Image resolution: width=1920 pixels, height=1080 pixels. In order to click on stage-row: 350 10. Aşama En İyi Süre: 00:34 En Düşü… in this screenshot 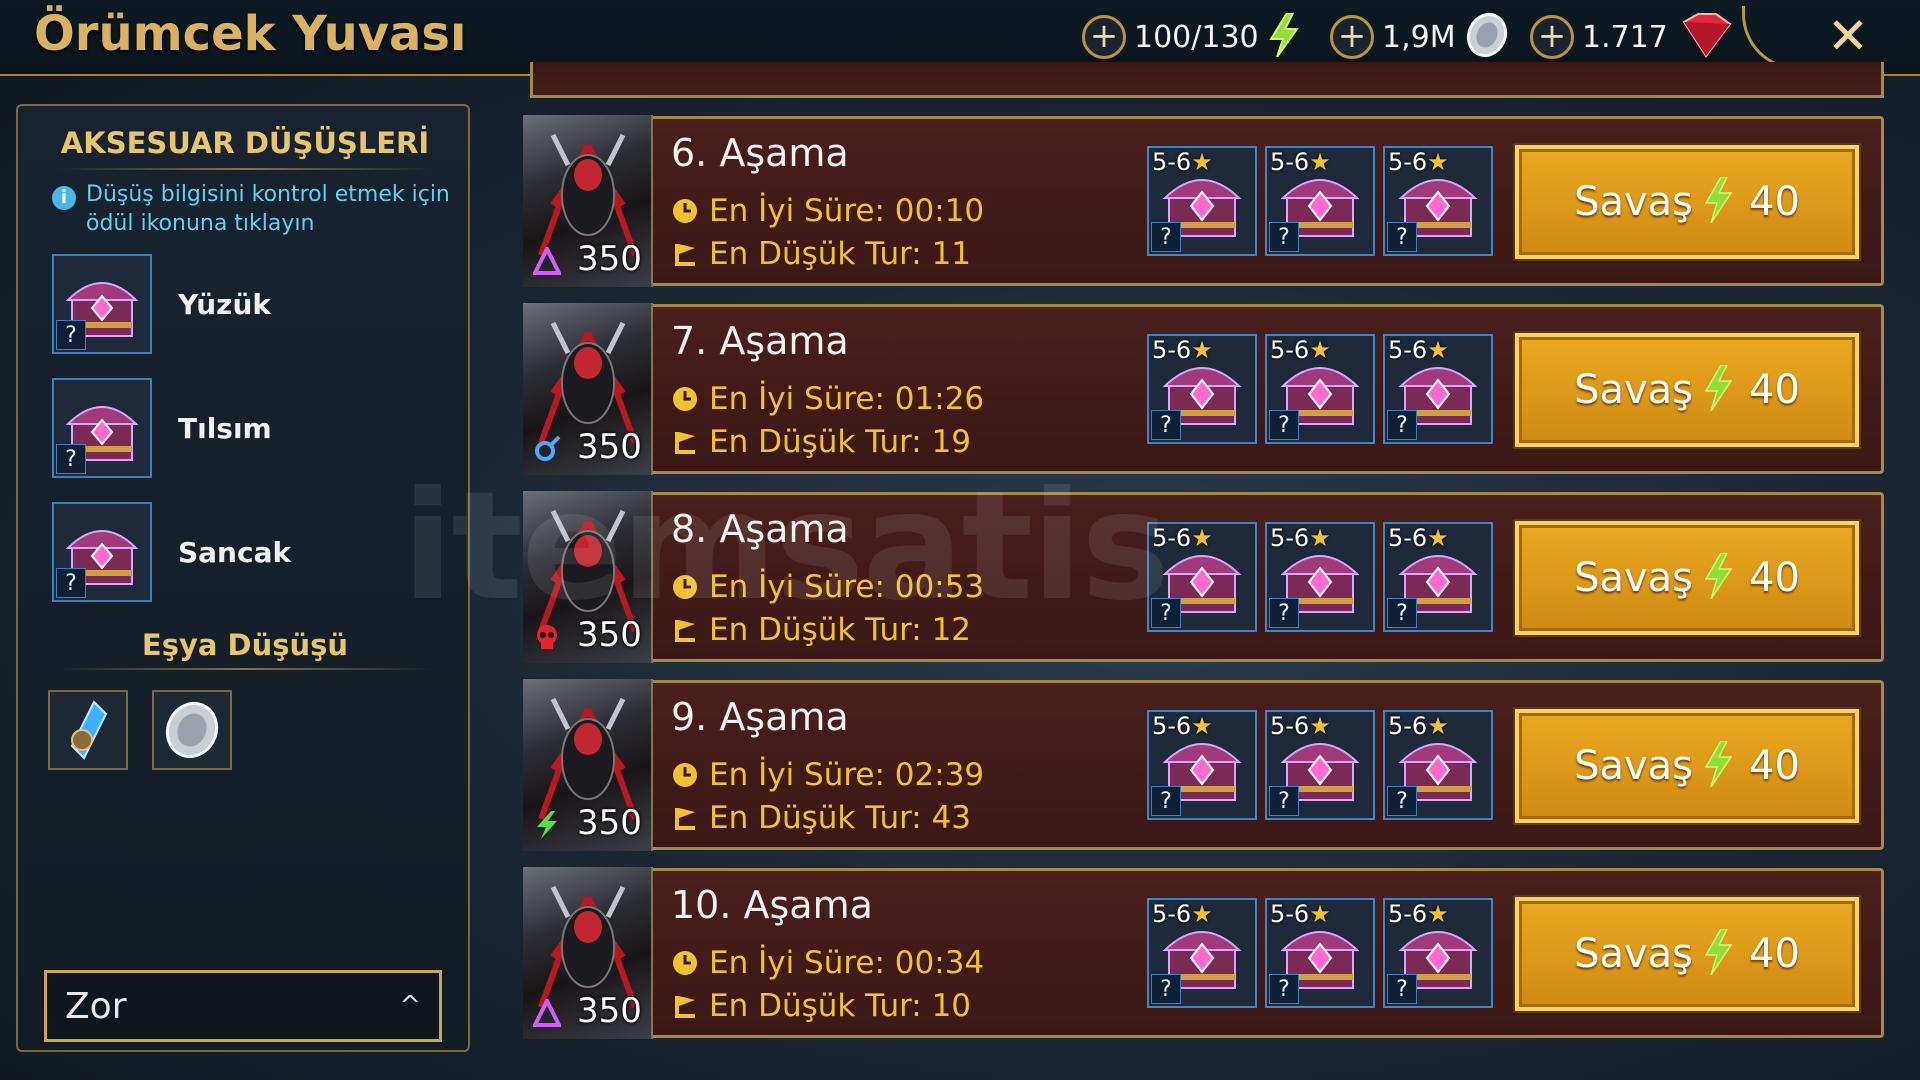, I will do `click(1203, 953)`.